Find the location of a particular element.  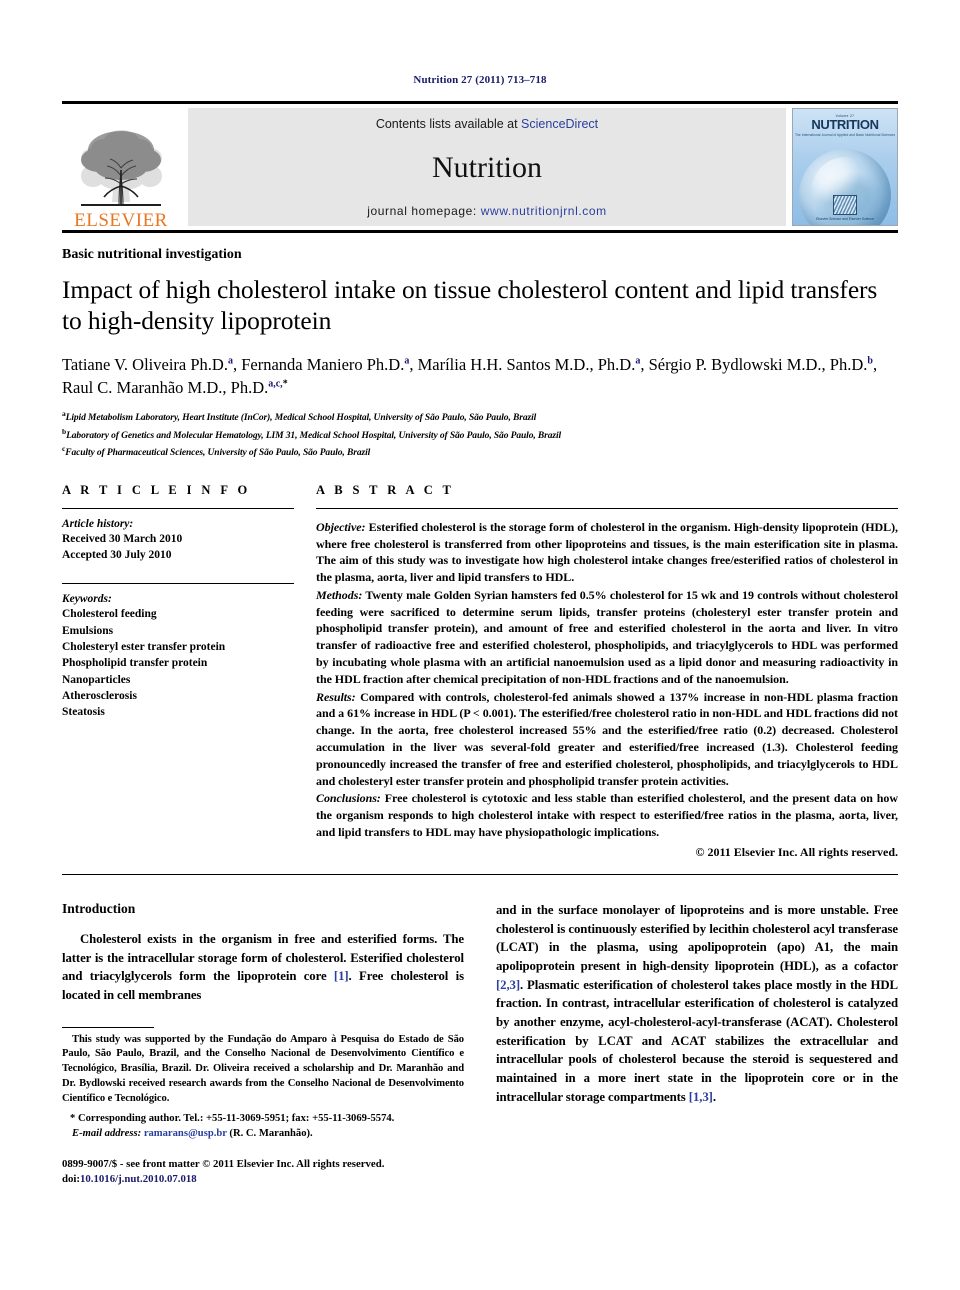

author-entry: Tatiane V. Oliveira Ph.D.a, is located at coordinates (151, 364).